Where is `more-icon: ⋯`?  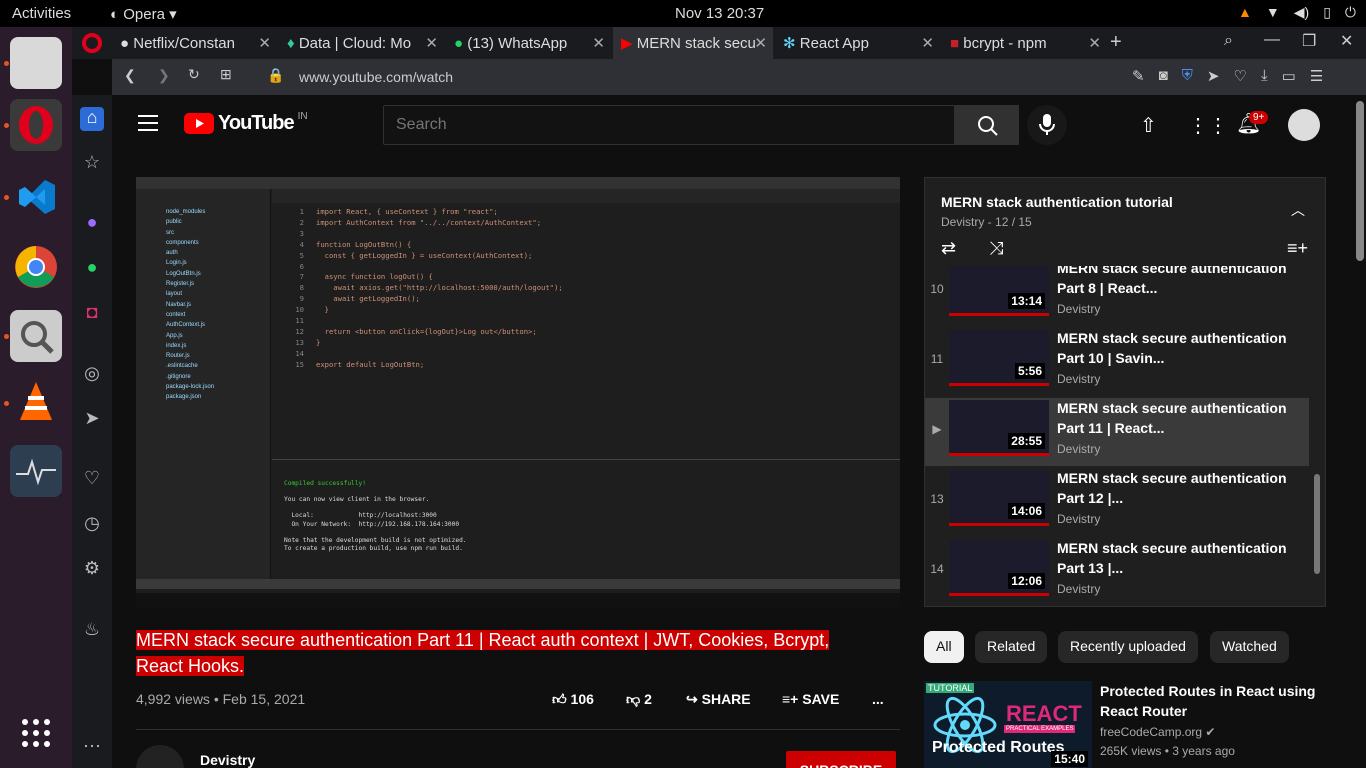
more-icon: ⋯ is located at coordinates (92, 748).